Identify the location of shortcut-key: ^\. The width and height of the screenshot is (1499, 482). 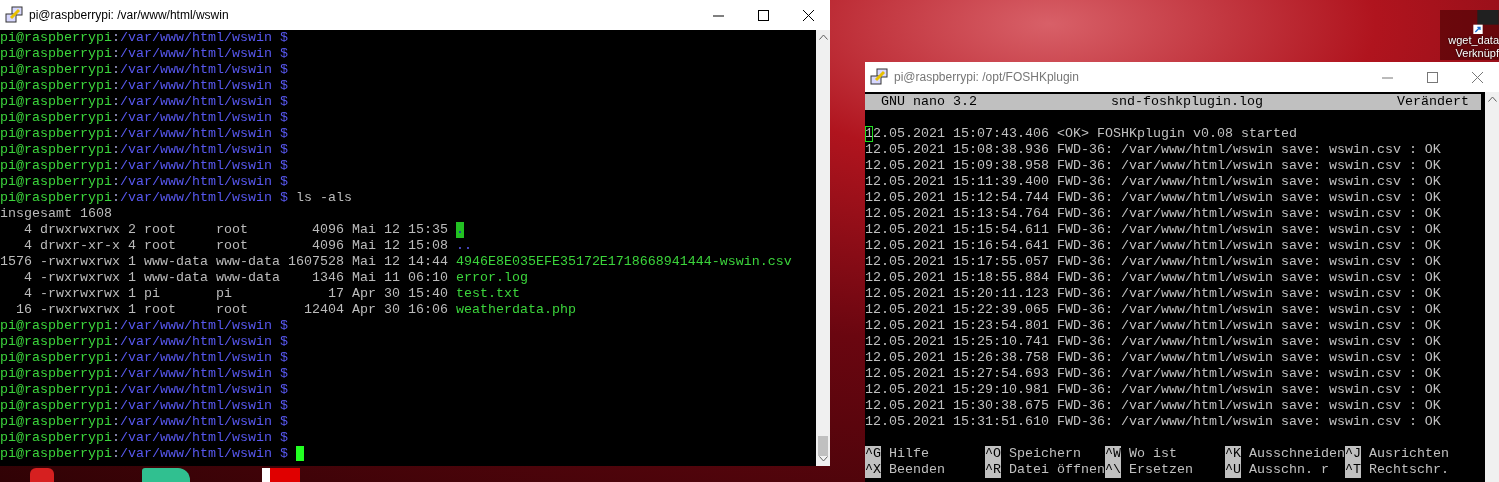
(1113, 470).